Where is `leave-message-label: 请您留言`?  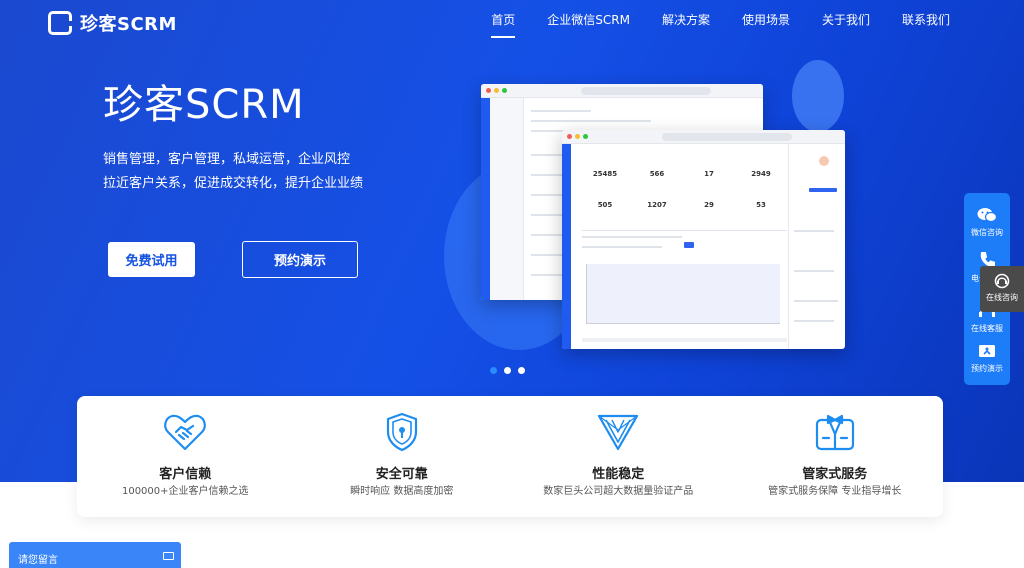
leave-message-label: 请您留言 is located at coordinates (38, 560).